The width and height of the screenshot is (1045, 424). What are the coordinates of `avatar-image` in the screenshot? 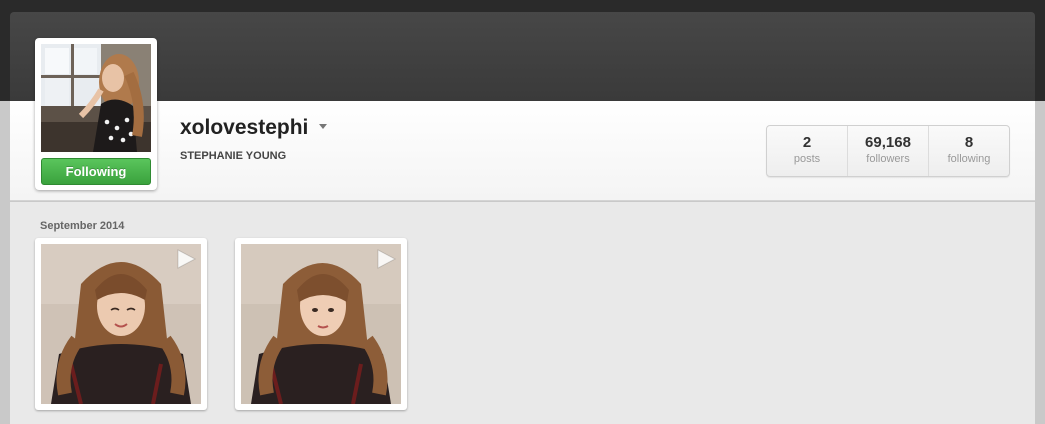 It's located at (96, 98).